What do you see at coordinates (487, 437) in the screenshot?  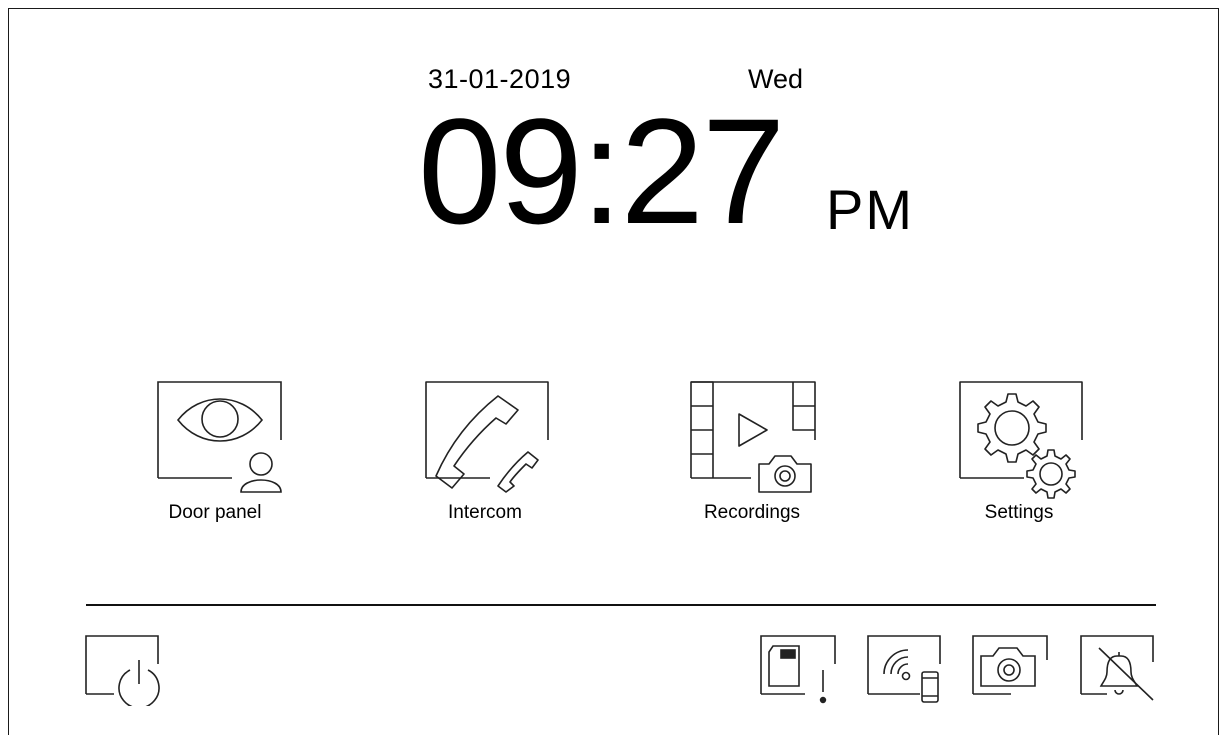 I see `intercom-icon` at bounding box center [487, 437].